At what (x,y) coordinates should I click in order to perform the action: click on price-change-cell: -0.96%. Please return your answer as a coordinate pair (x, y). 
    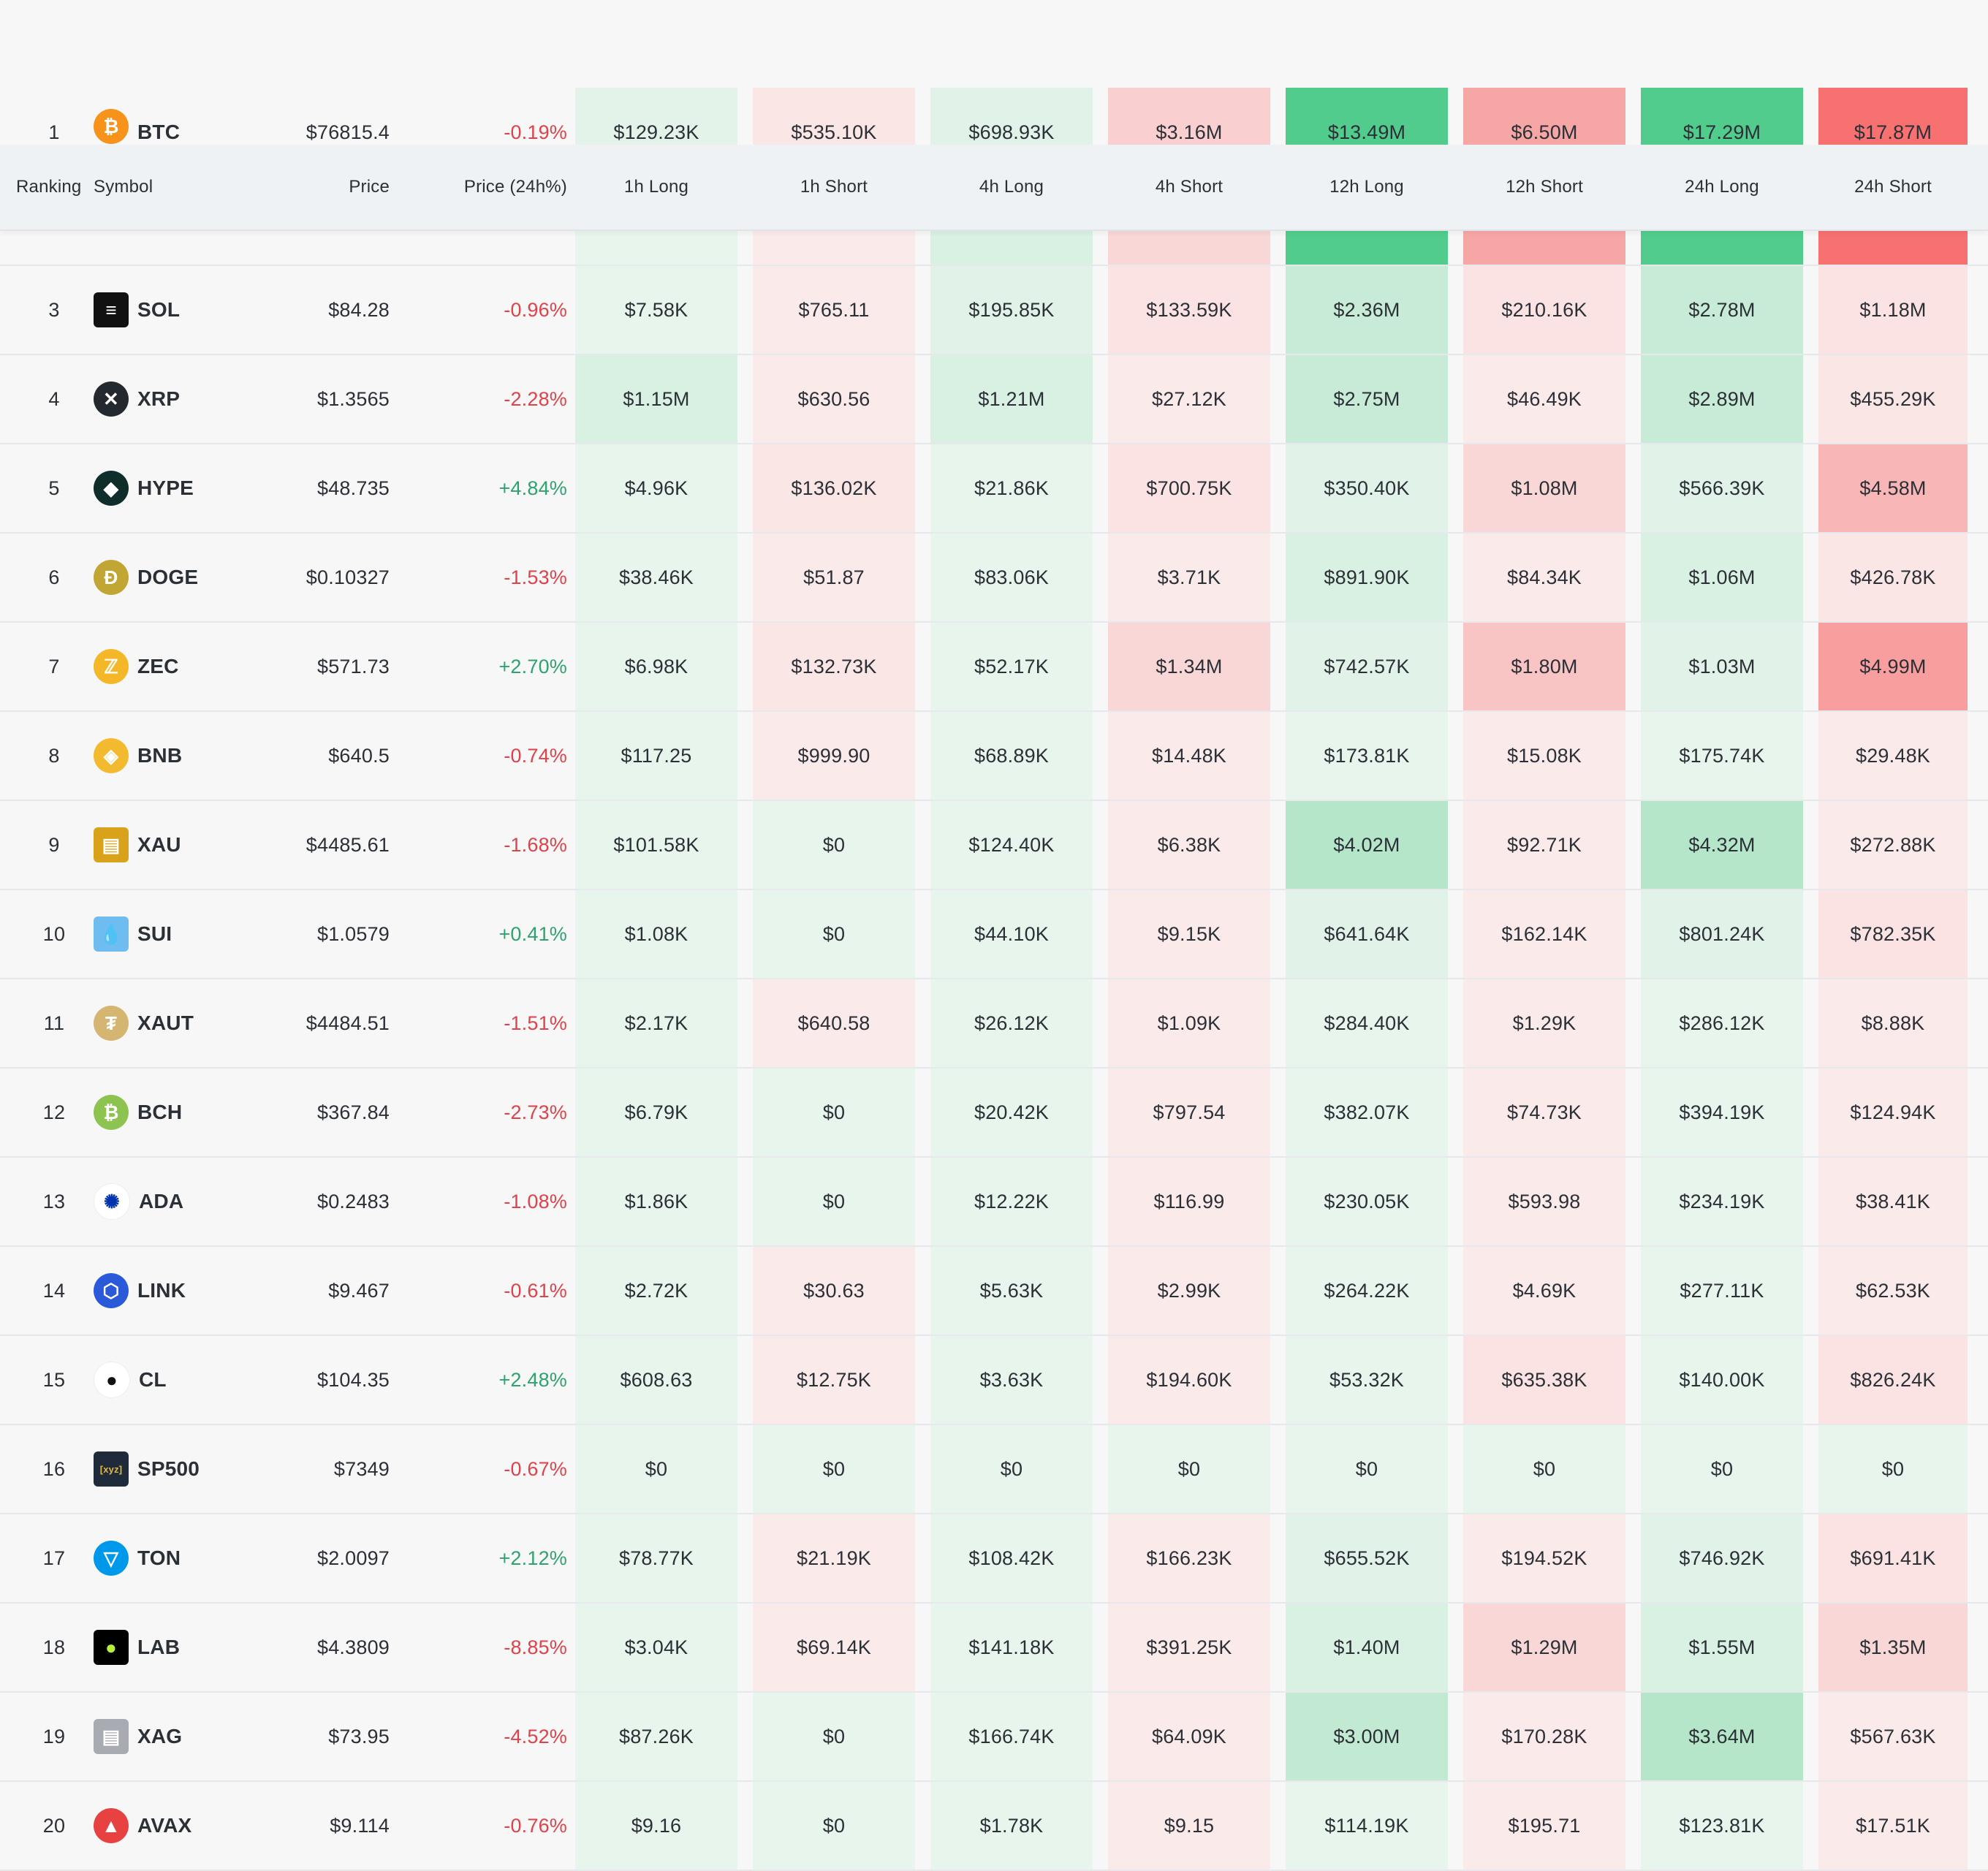
    Looking at the image, I should click on (535, 309).